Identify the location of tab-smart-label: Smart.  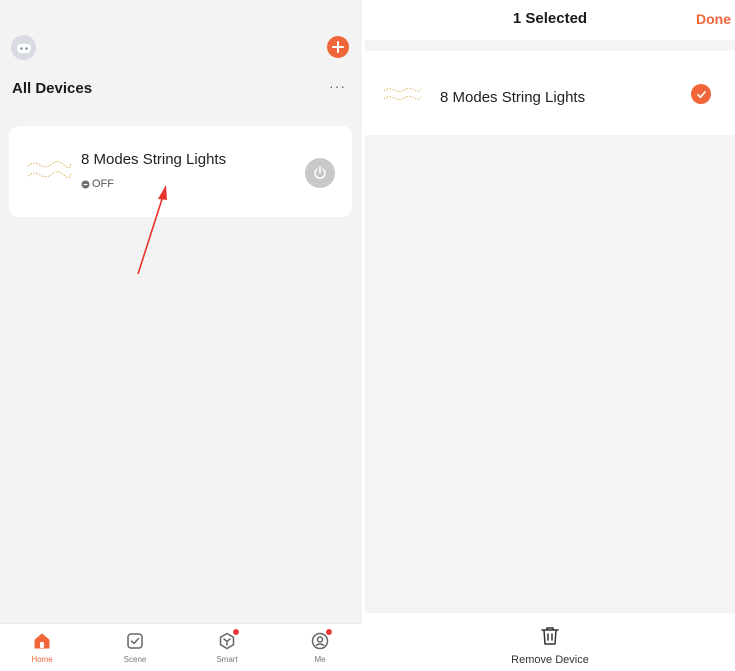
(227, 659).